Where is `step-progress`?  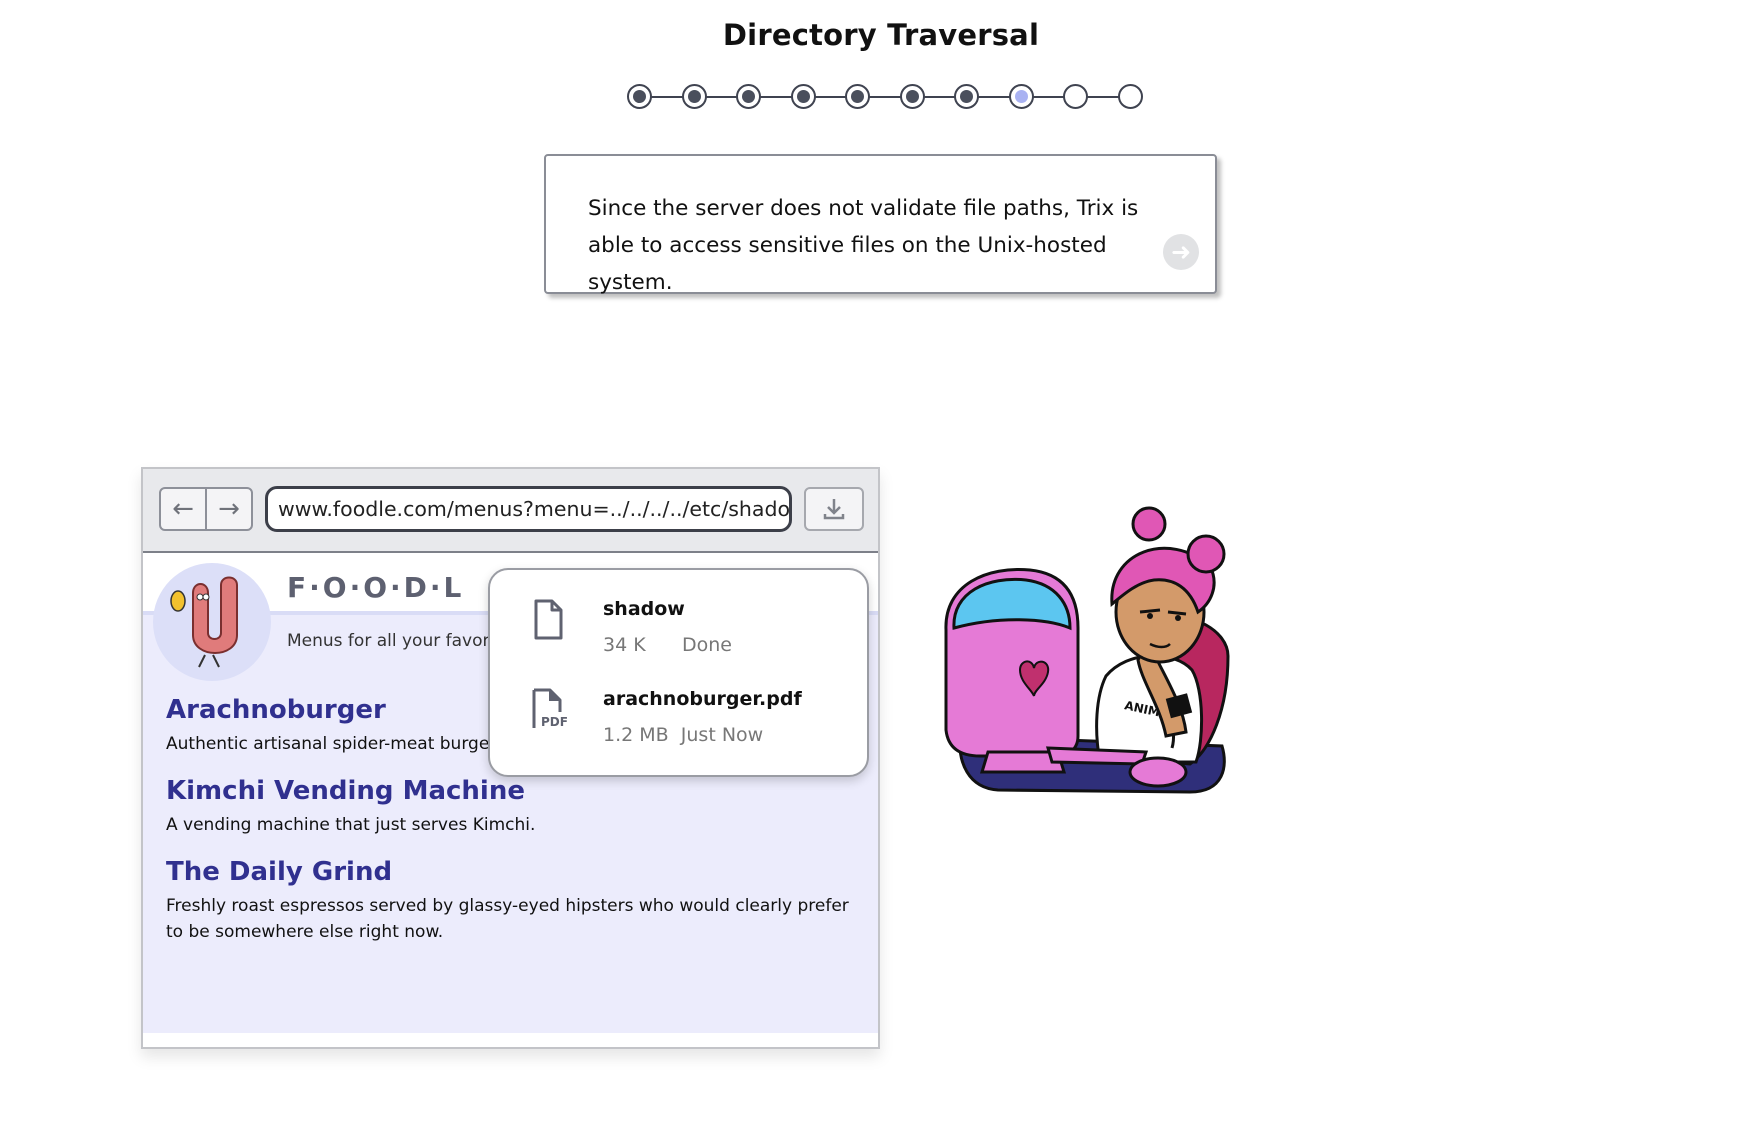
step-progress is located at coordinates (885, 97).